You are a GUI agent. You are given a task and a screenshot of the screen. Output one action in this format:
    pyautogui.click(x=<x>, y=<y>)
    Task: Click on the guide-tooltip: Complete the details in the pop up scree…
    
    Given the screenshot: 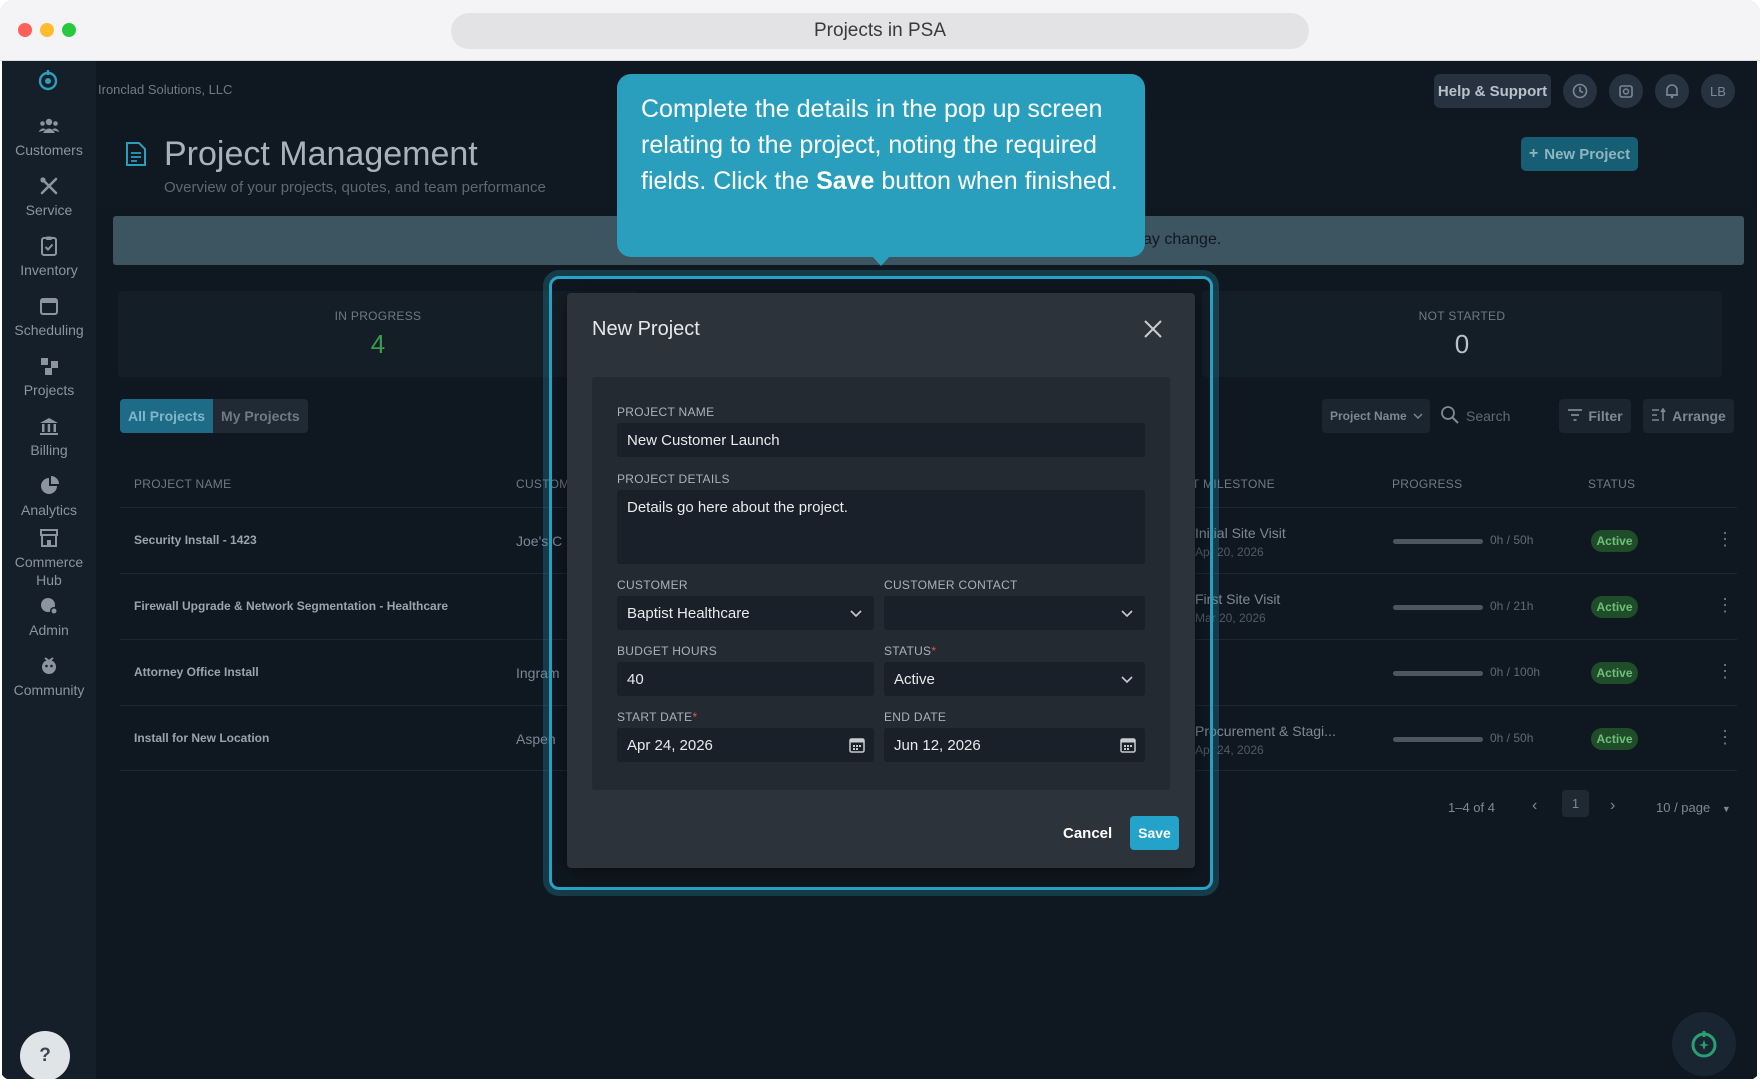 What is the action you would take?
    pyautogui.click(x=881, y=165)
    